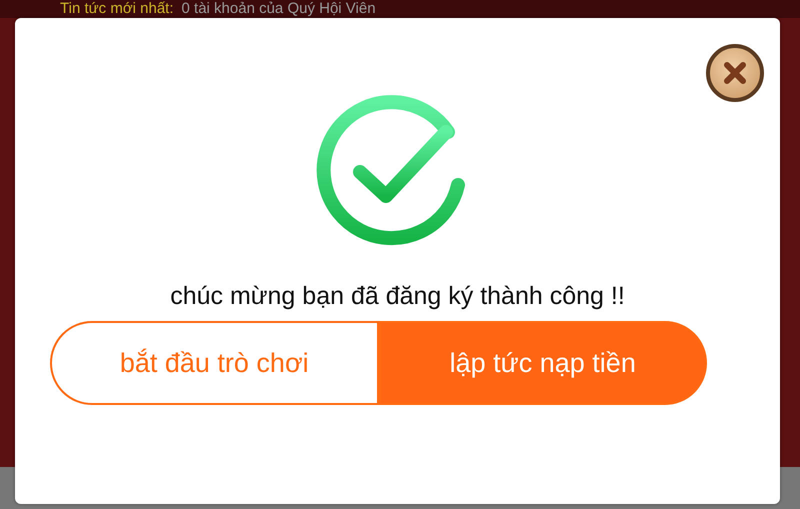  I want to click on success-message: chúc mừng bạn đã đăng ký thành công !!, so click(397, 296).